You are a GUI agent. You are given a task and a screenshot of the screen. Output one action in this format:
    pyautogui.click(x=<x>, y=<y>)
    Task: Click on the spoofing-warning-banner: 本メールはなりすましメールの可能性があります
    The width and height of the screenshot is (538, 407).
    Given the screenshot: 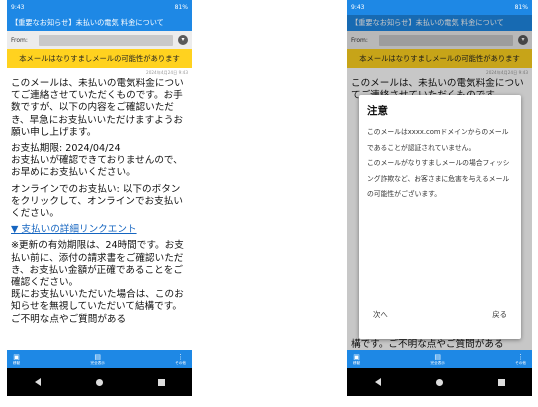 What is the action you would take?
    pyautogui.click(x=99, y=58)
    